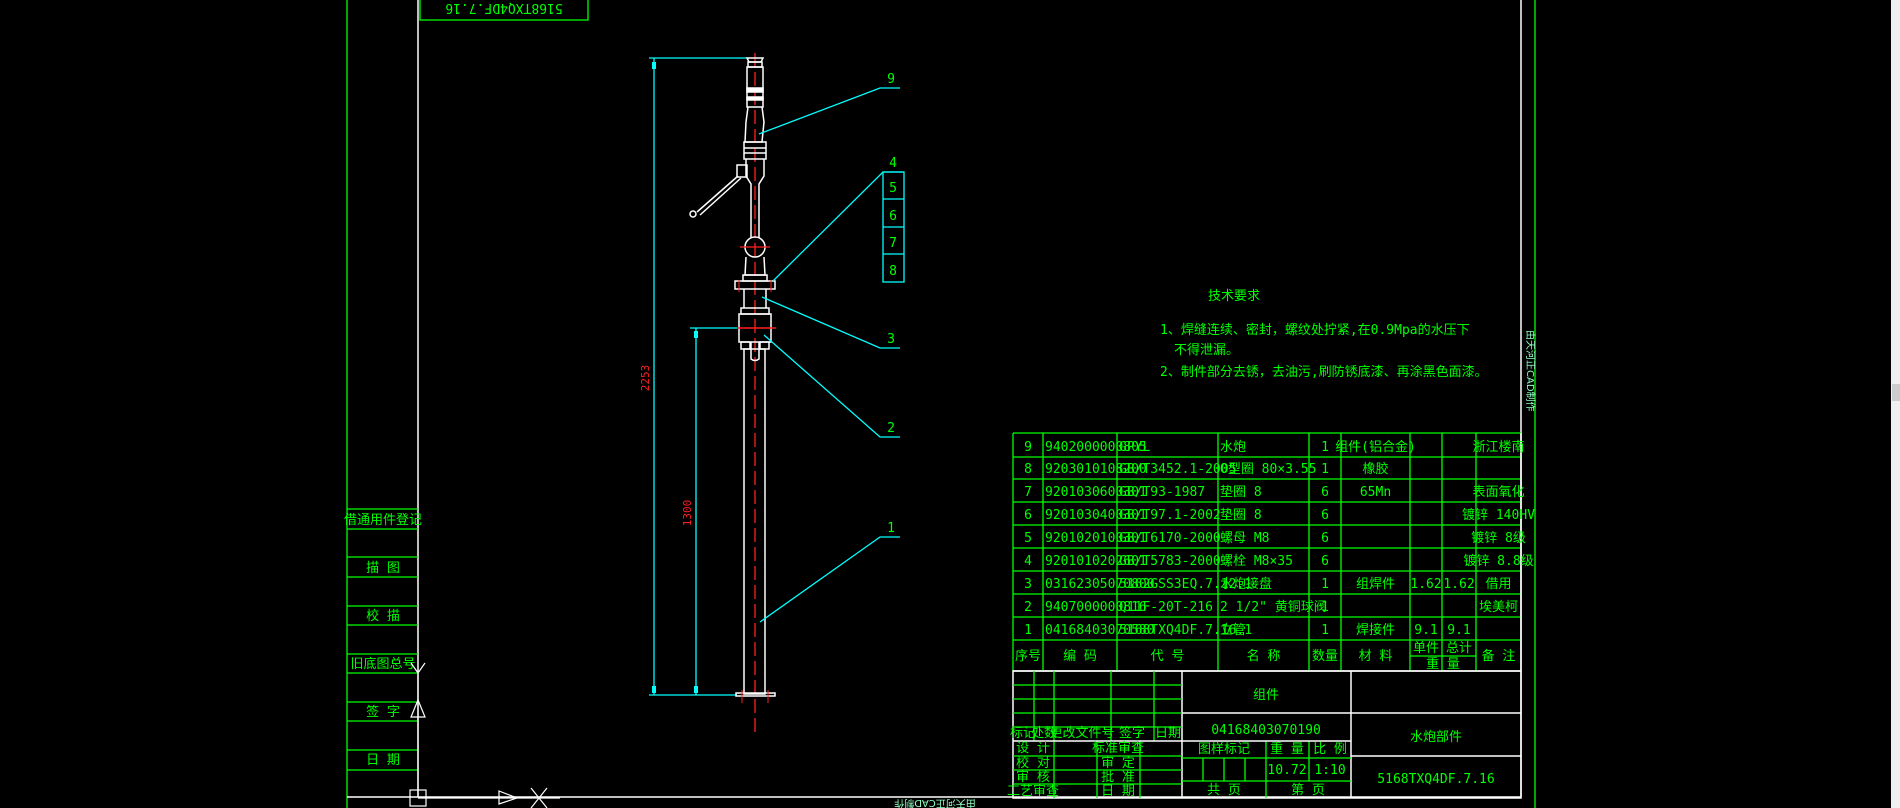 This screenshot has height=808, width=1900. What do you see at coordinates (1435, 779) in the screenshot?
I see `drawing-number: 5168TXQ4DF.7.16` at bounding box center [1435, 779].